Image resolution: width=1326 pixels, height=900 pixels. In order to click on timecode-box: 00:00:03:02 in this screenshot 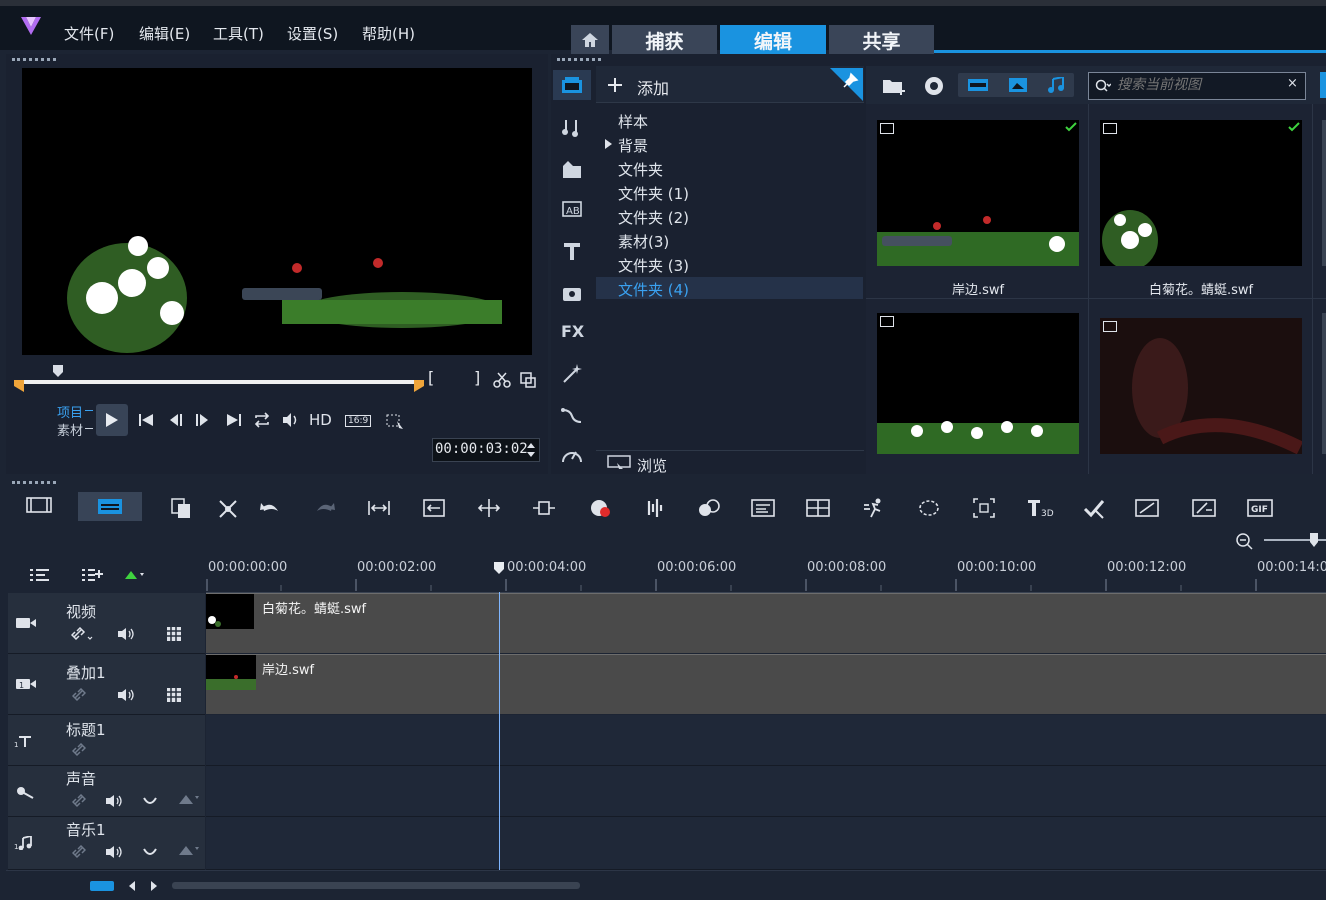, I will do `click(486, 450)`.